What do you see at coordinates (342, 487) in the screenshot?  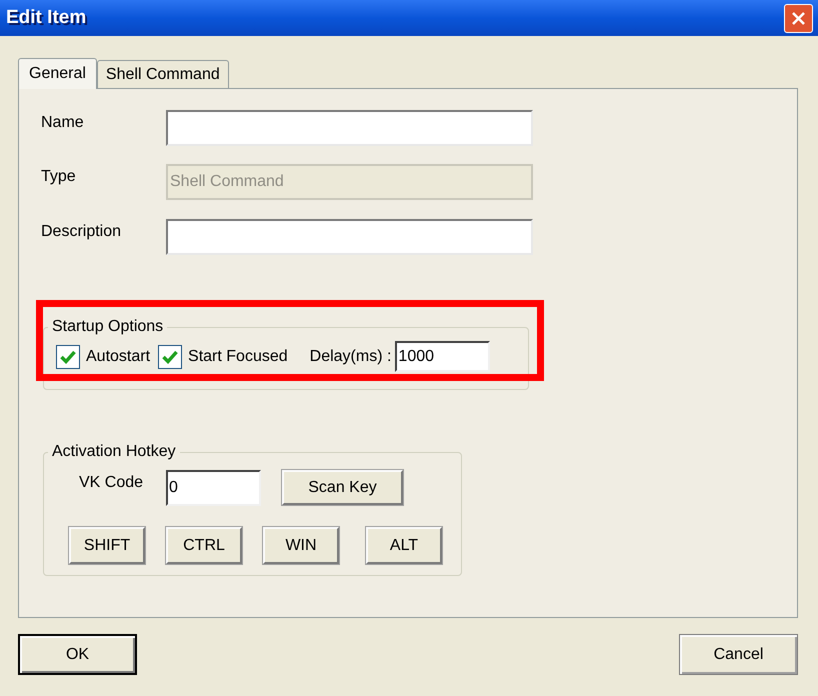 I see `scan-key-button: Scan Key` at bounding box center [342, 487].